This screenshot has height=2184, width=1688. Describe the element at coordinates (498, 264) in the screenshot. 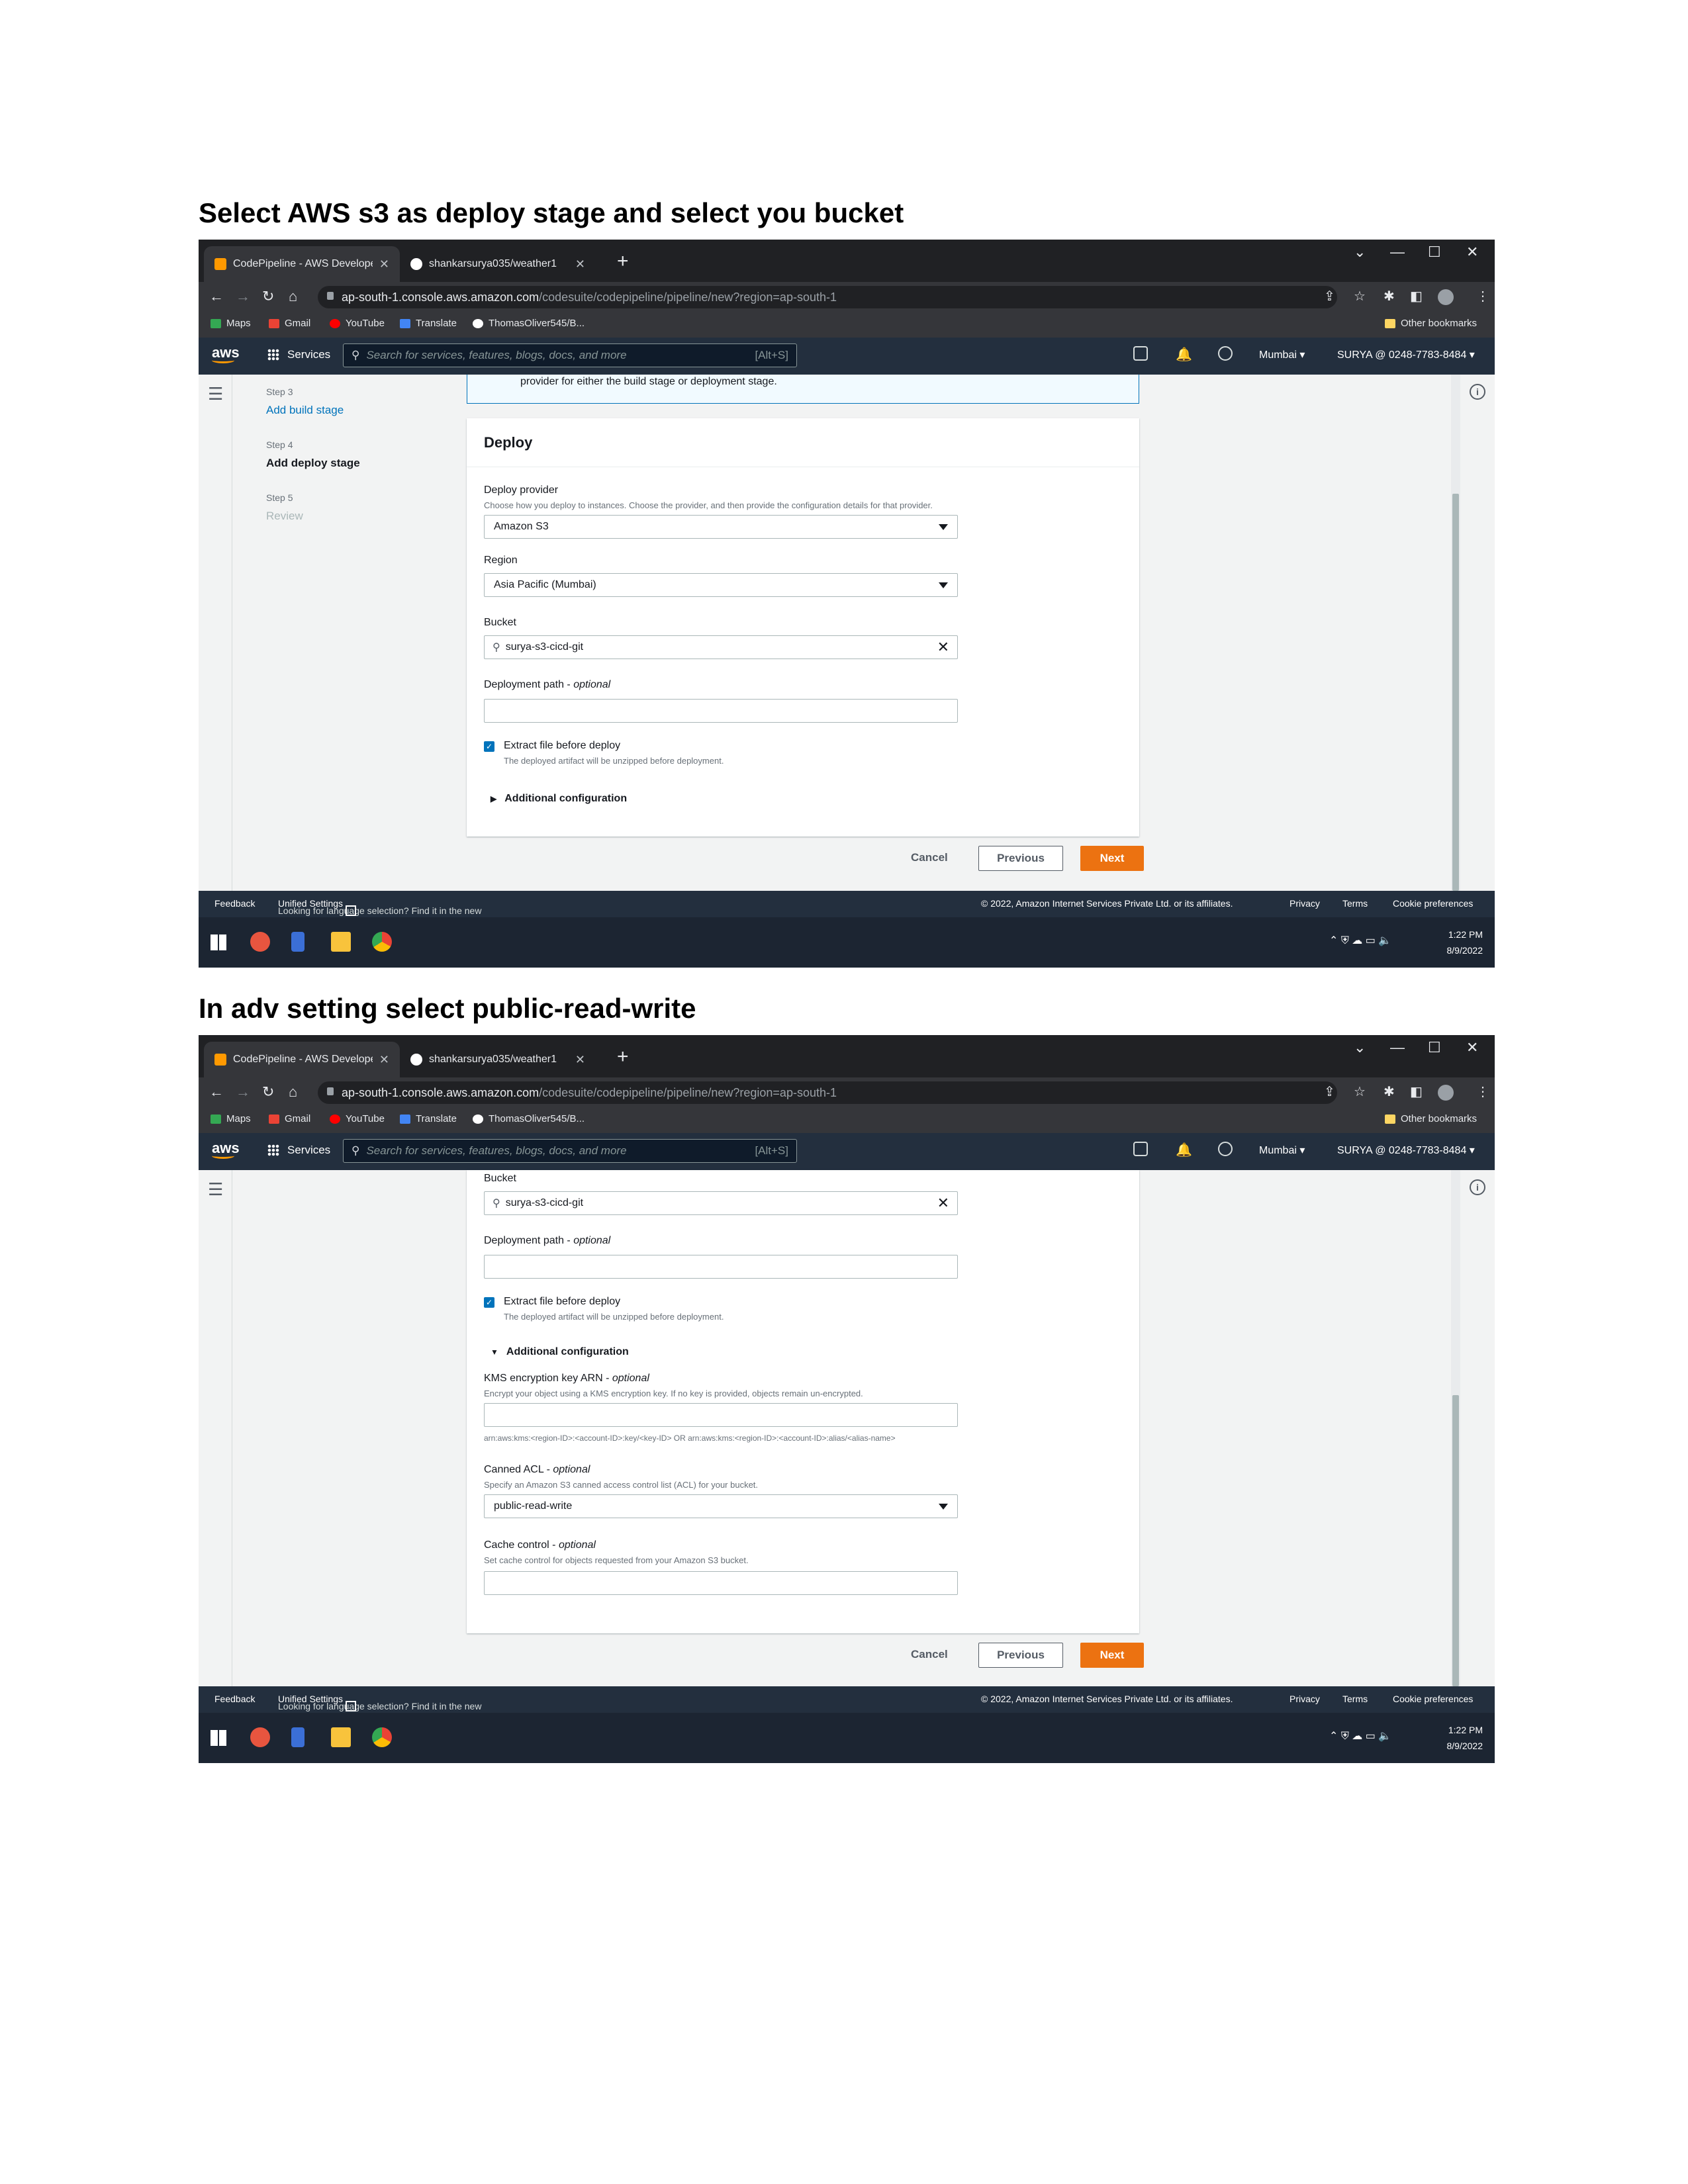

I see `tab-github: shankarsurya035/weather1 ✕` at that location.